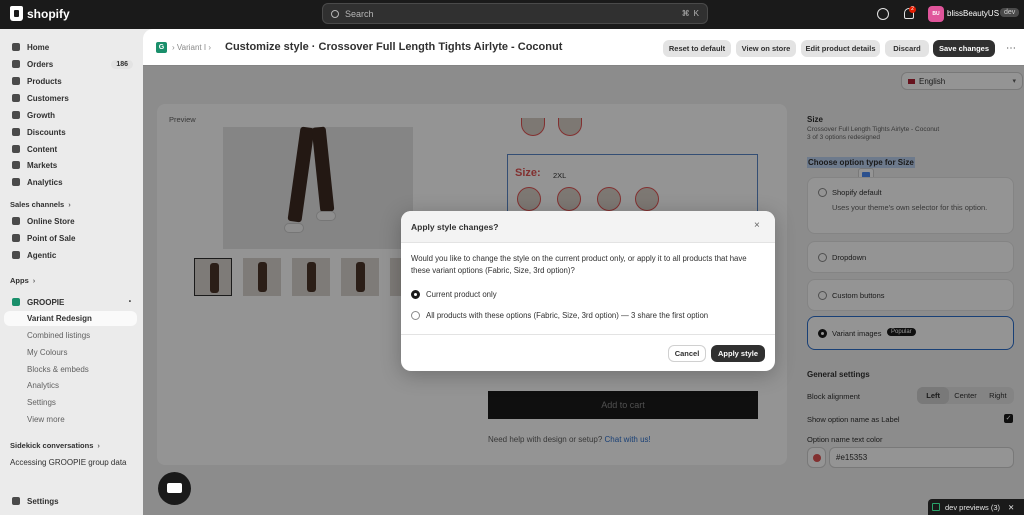 This screenshot has width=1024, height=515. Describe the element at coordinates (16, 98) in the screenshot. I see `person-icon` at that location.